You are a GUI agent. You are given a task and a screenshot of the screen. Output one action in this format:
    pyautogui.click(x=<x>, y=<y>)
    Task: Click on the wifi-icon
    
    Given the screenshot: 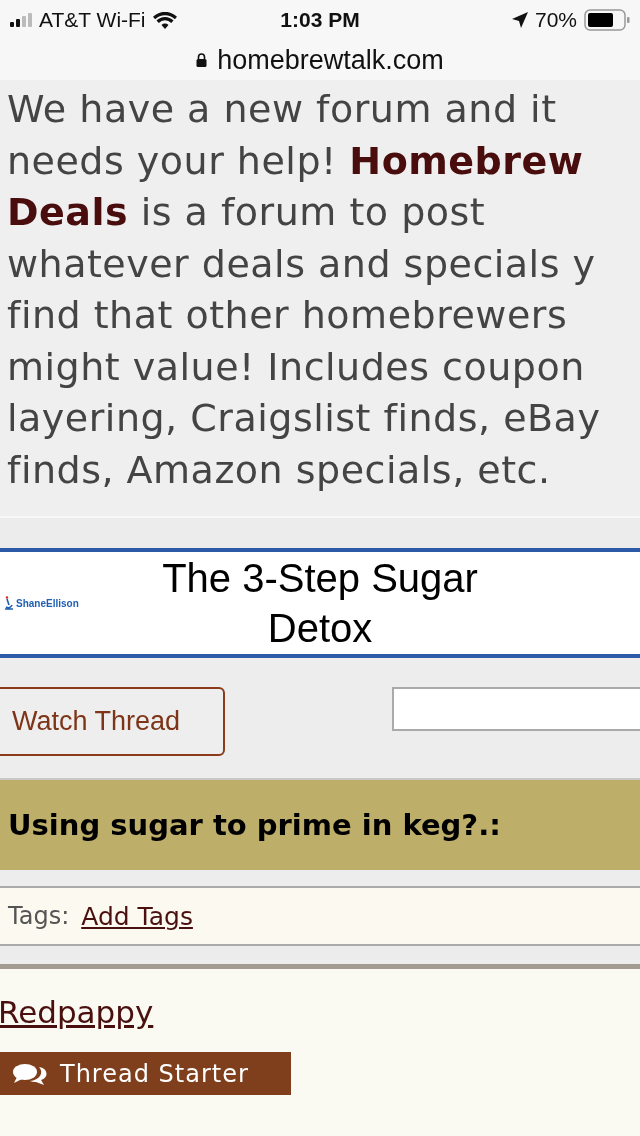 What is the action you would take?
    pyautogui.click(x=164, y=20)
    